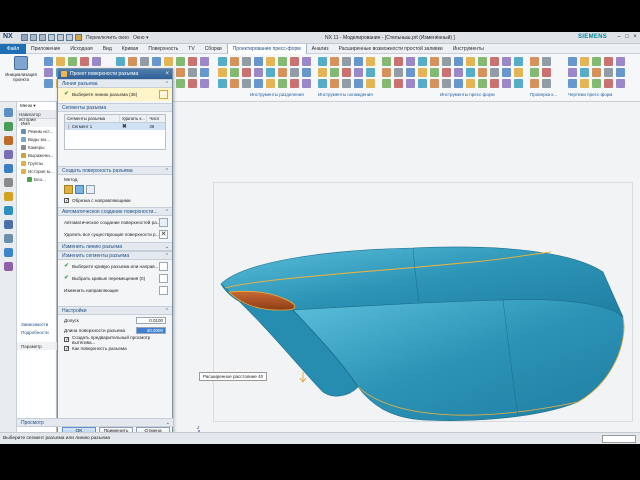 This screenshot has height=480, width=640. I want to click on mold-wizard-icon, so click(8, 266).